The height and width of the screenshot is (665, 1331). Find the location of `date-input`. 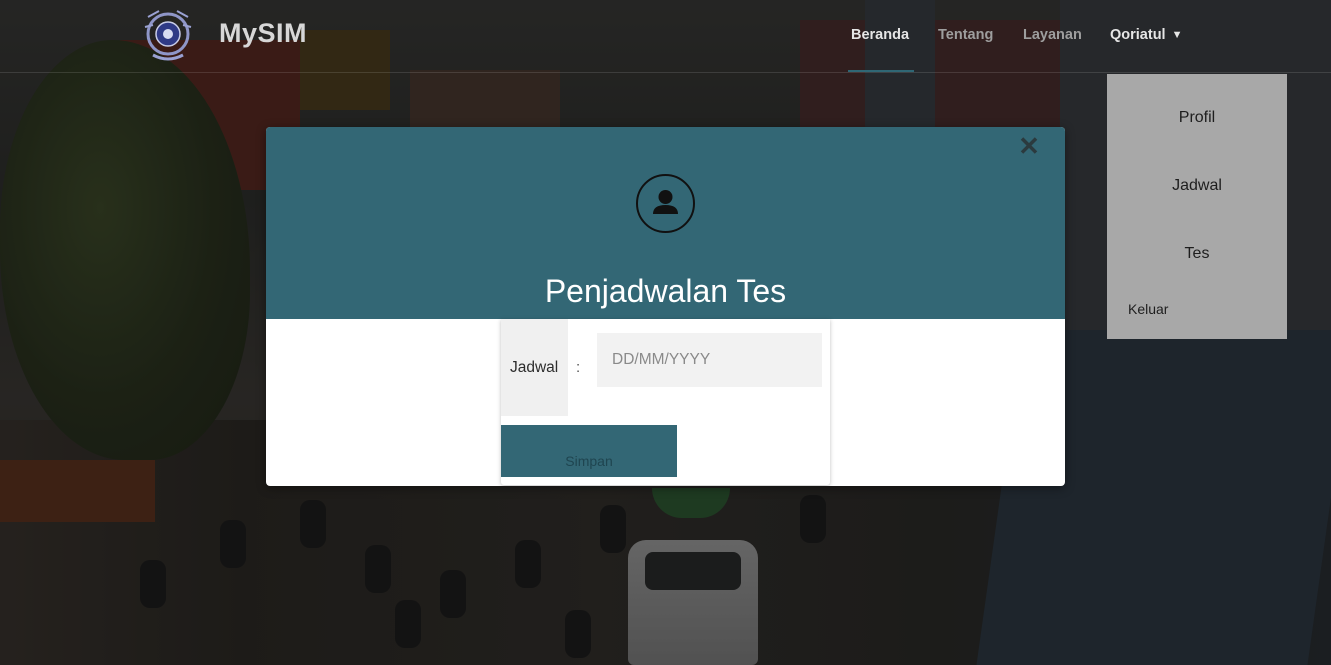

date-input is located at coordinates (709, 360).